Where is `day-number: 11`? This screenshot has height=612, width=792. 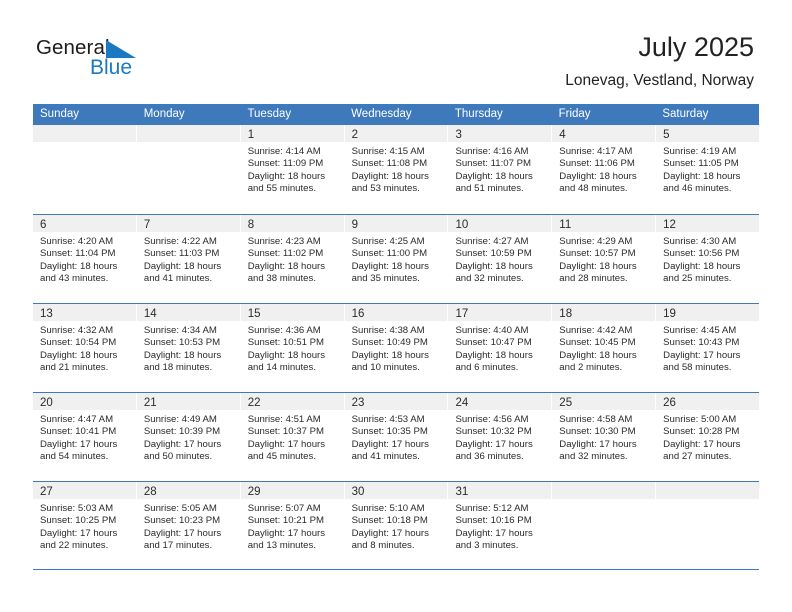
day-number: 11 is located at coordinates (565, 225).